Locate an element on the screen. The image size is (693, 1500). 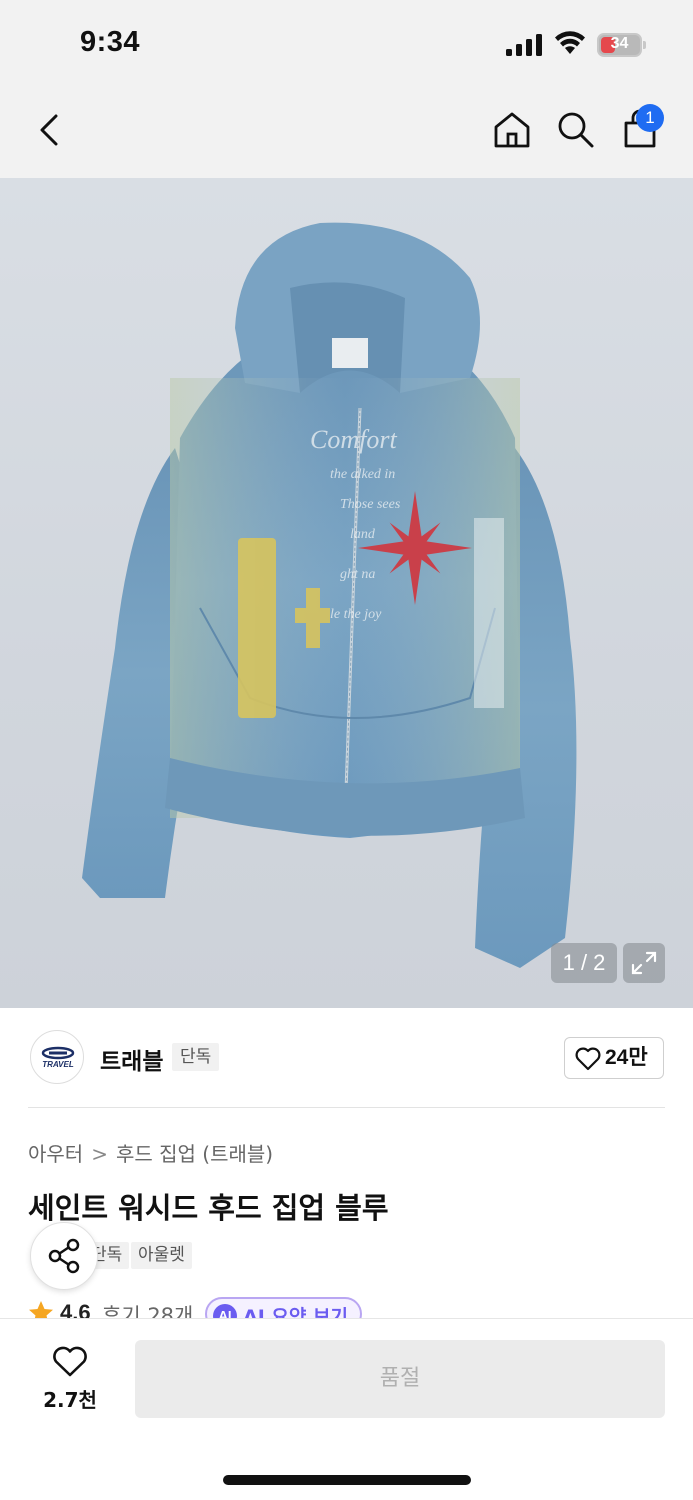
exclusive-badge: 단독 is located at coordinates (196, 1057).